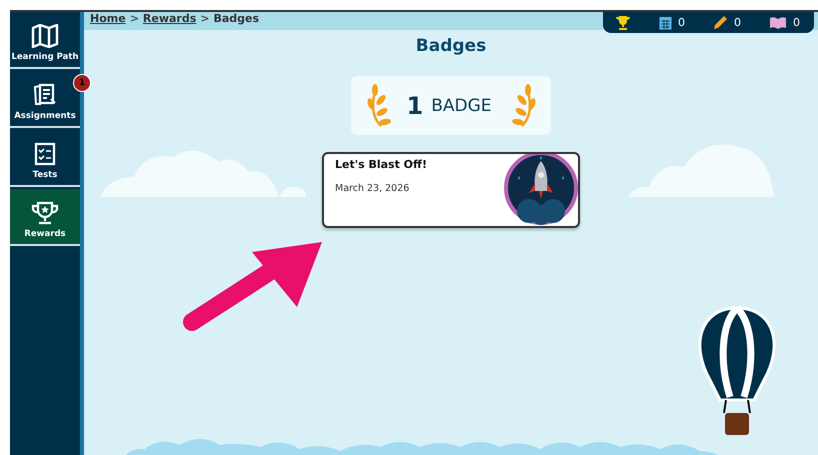  I want to click on rocket-badge-icon, so click(541, 189).